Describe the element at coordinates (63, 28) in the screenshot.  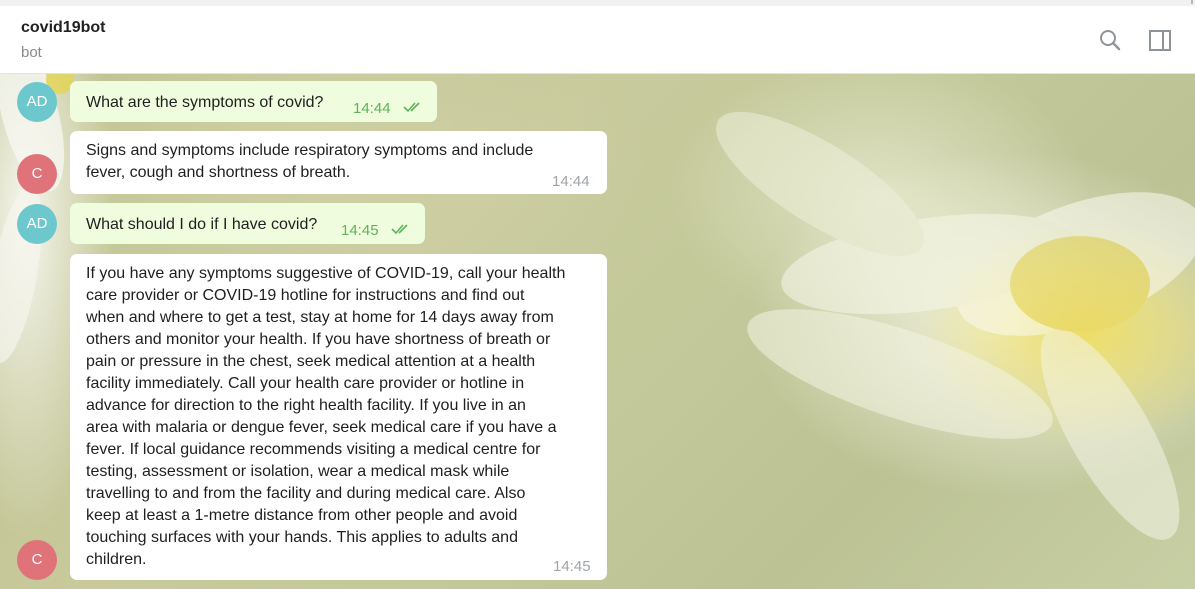
I see `chat-title: covid19bot` at that location.